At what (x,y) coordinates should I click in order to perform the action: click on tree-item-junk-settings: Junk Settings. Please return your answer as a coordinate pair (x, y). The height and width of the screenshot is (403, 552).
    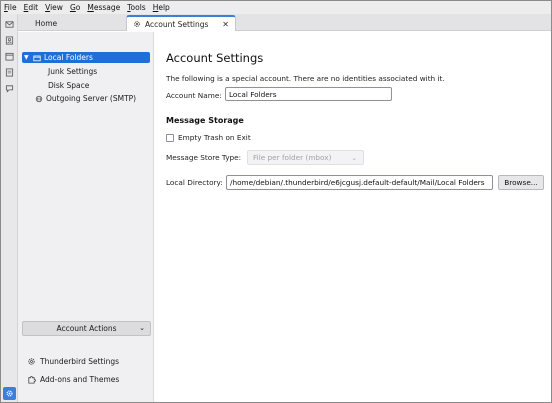
    Looking at the image, I should click on (86, 71).